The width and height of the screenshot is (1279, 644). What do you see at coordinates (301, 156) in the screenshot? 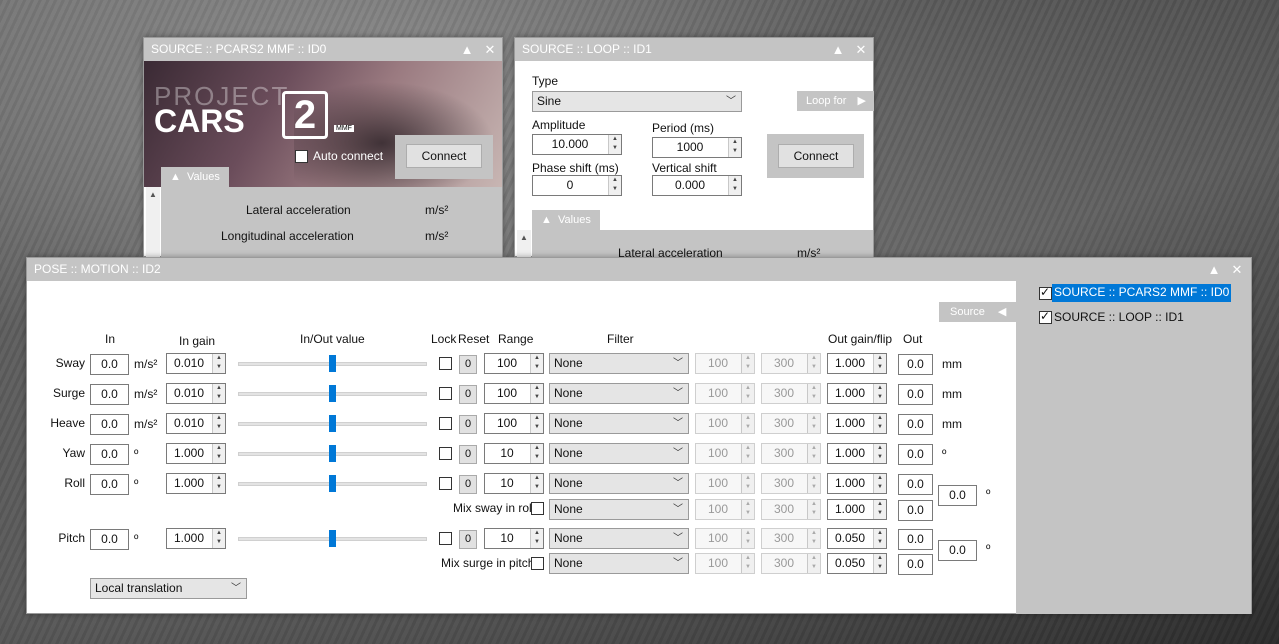
I see `auto-connect-checkbox` at bounding box center [301, 156].